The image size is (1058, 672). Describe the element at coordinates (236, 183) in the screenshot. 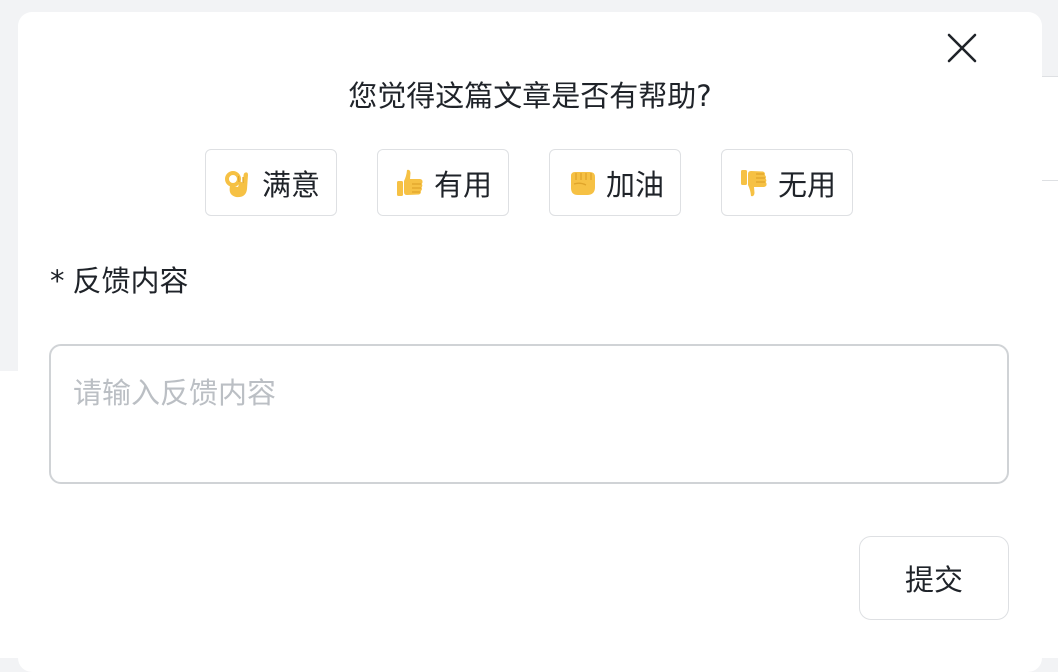

I see `ok-hand-icon` at that location.